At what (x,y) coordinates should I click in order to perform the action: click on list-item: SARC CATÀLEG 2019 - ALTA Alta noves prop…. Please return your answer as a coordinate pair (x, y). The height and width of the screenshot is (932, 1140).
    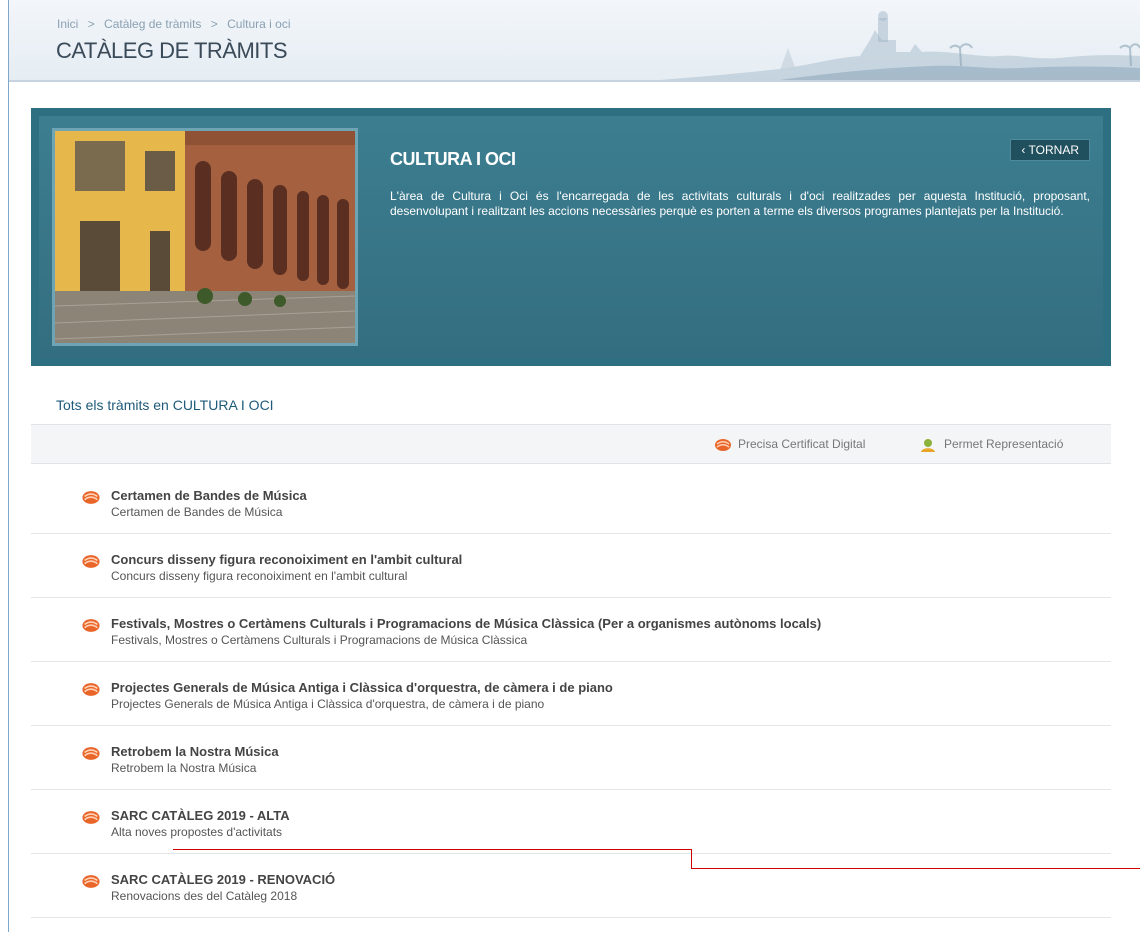
    Looking at the image, I should click on (571, 822).